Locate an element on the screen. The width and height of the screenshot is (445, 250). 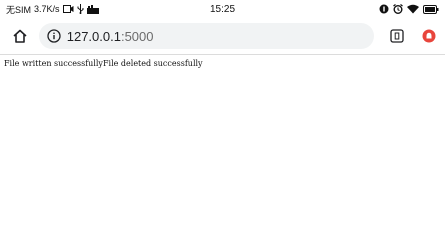
wifi-icon is located at coordinates (413, 9).